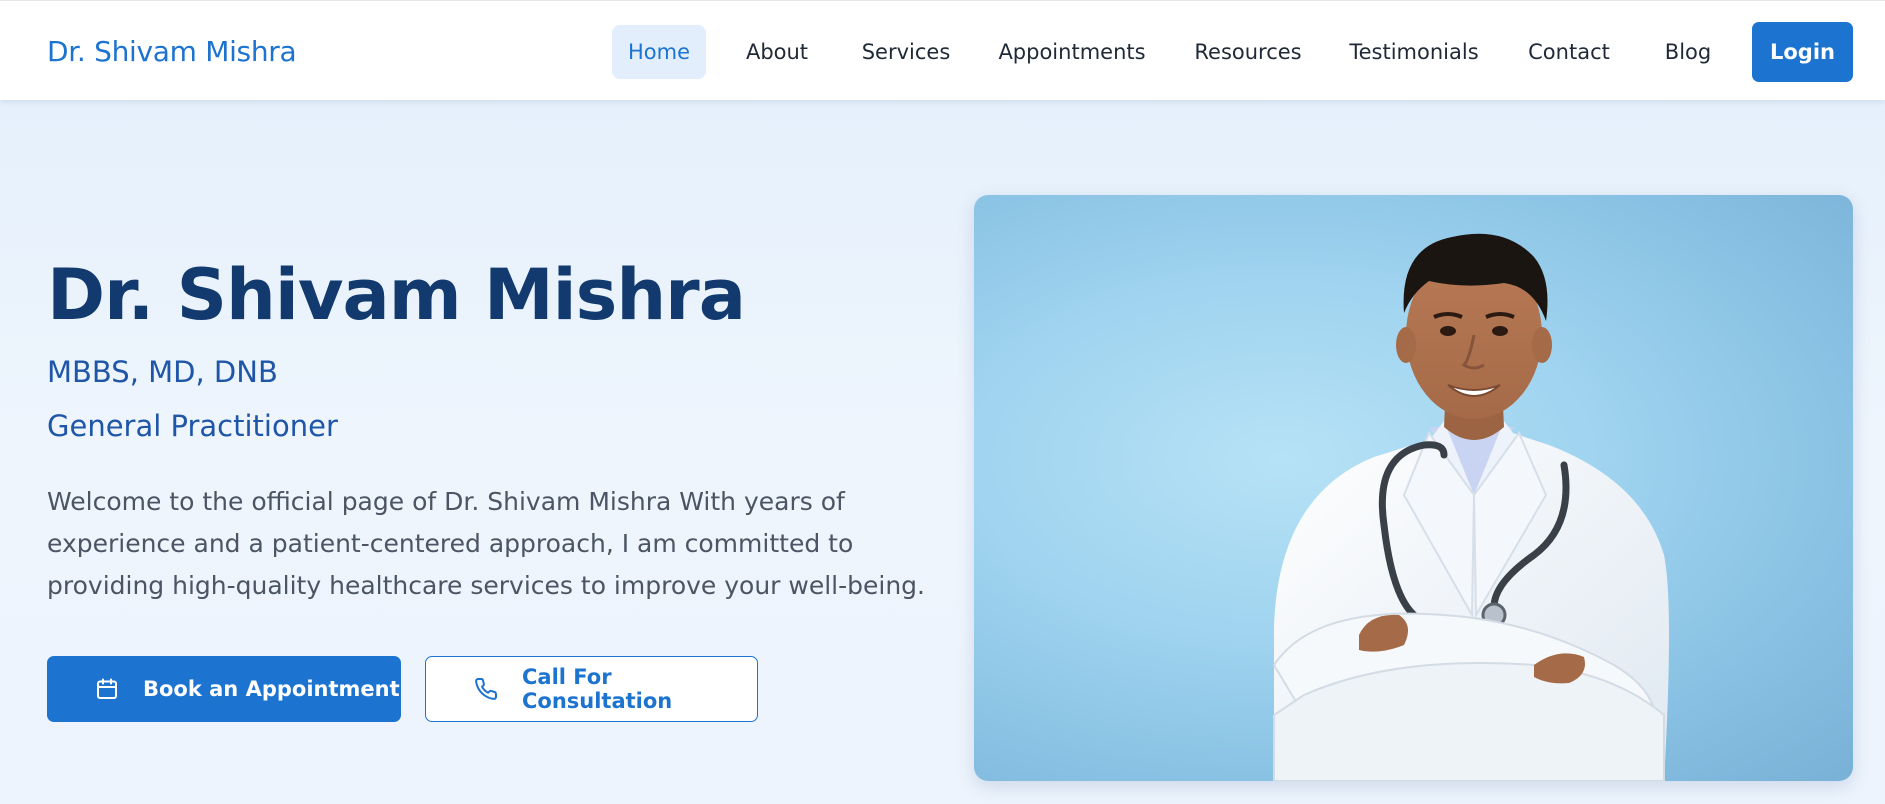 This screenshot has width=1885, height=804. I want to click on nav-item-contact: Contact, so click(1569, 52).